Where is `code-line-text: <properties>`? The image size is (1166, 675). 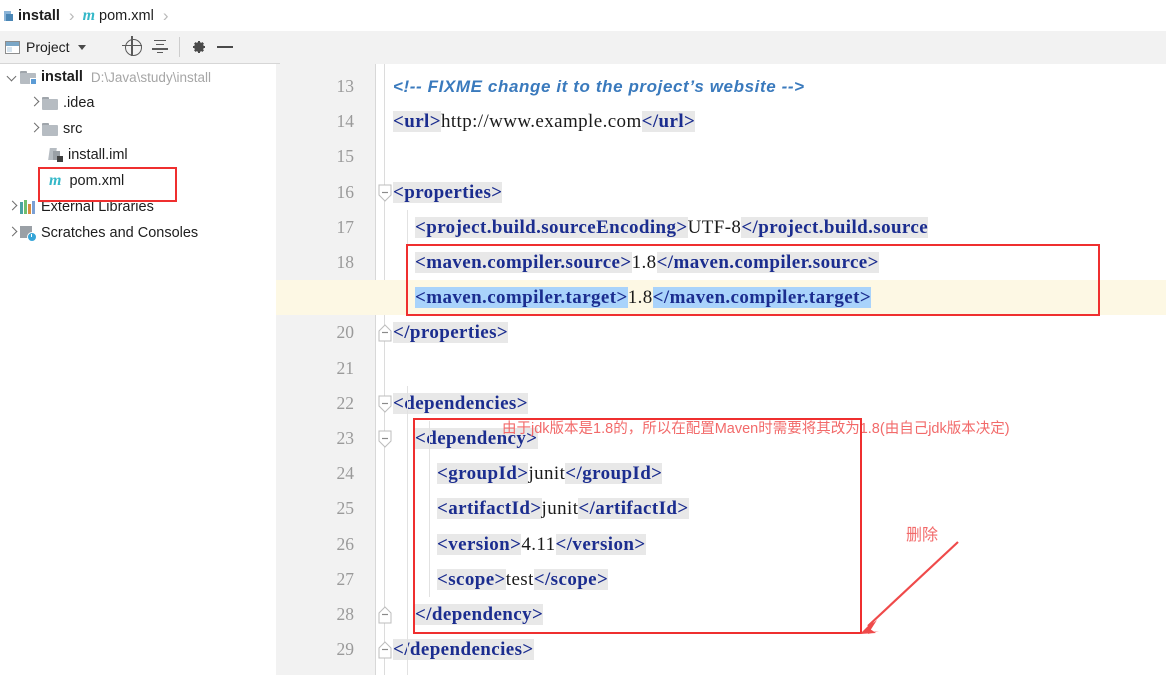
code-line-text: <properties> is located at coordinates (448, 192).